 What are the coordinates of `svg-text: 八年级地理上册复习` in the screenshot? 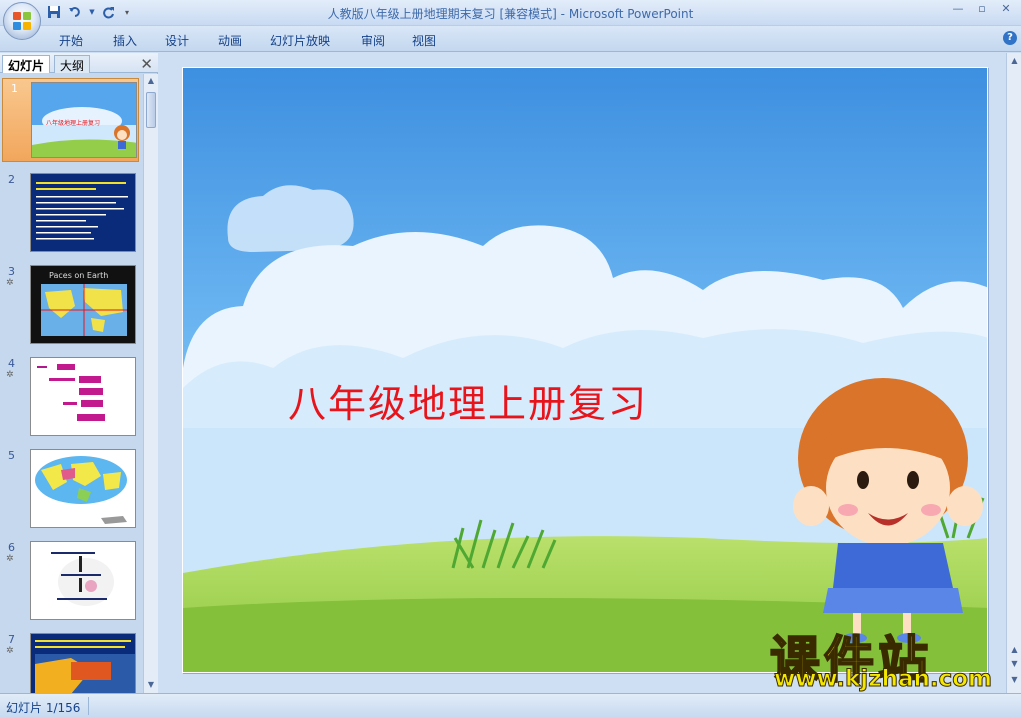 It's located at (73, 123).